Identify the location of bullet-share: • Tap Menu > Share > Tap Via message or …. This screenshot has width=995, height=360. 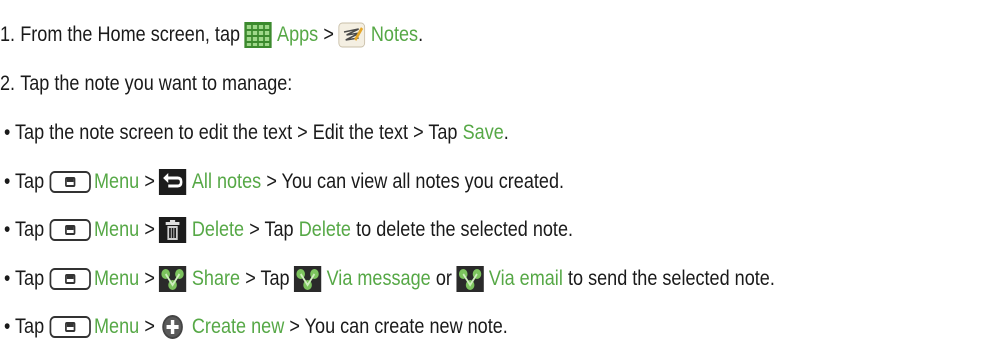
(389, 279).